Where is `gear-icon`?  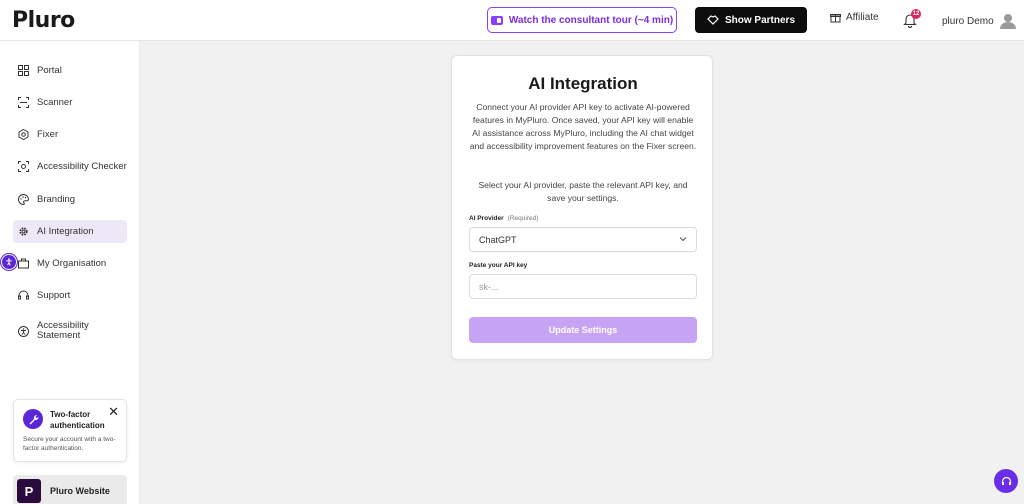
gear-icon is located at coordinates (23, 232).